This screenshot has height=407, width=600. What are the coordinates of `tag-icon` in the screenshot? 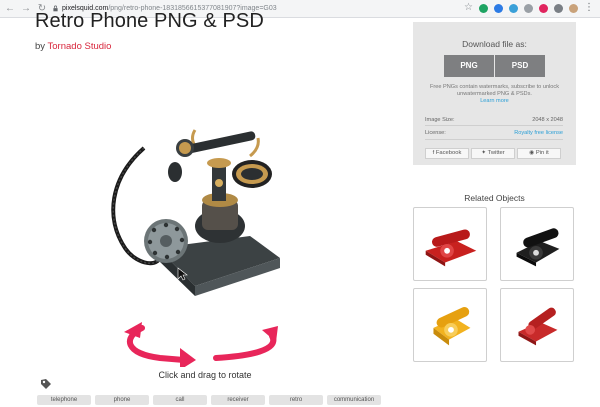 It's located at (46, 384).